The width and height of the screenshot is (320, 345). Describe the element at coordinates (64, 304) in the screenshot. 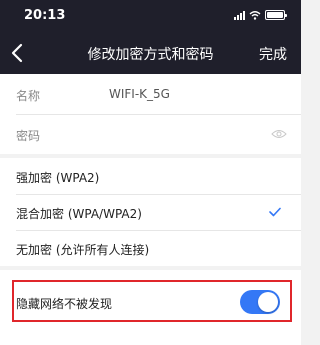

I see `hide-network-label: 隐藏网络不被发现` at that location.